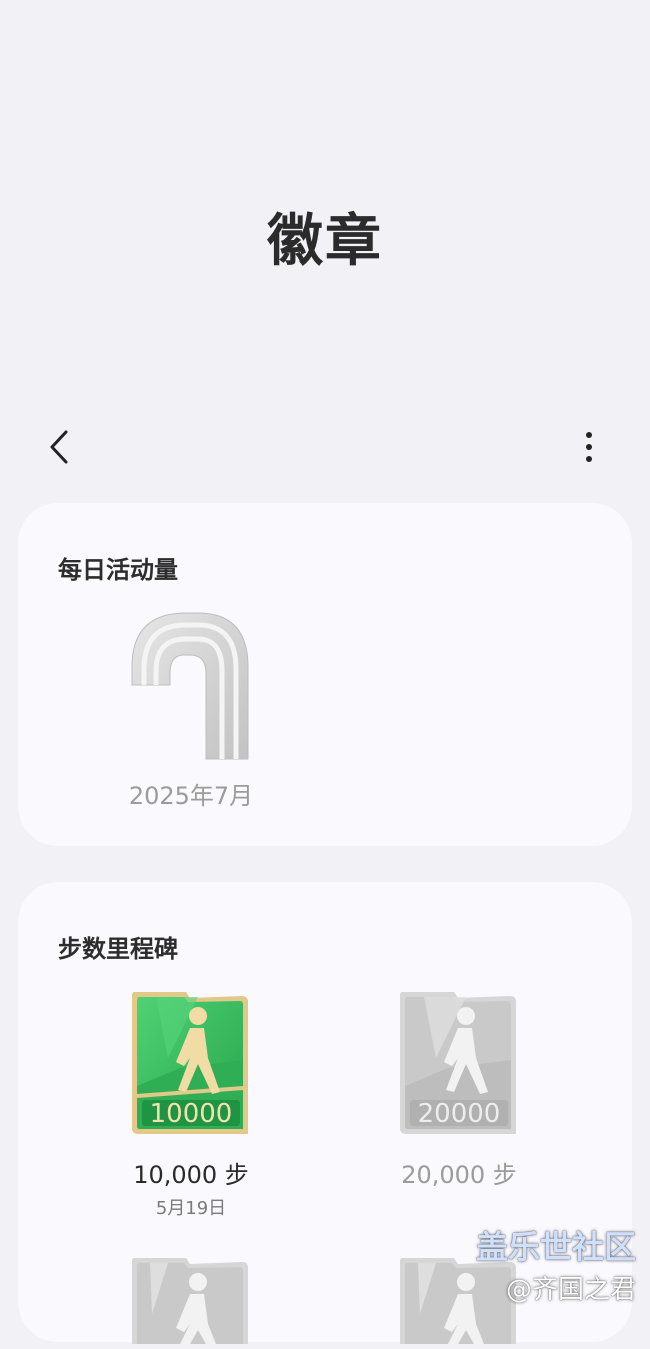  I want to click on step-badge-10000: 10000, so click(190, 1065).